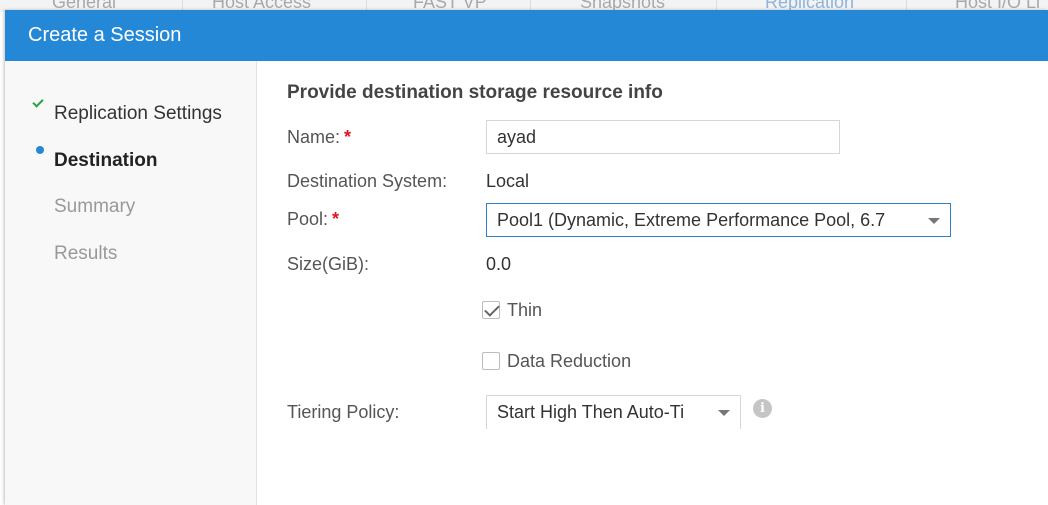  I want to click on step-destination: Destination, so click(105, 161).